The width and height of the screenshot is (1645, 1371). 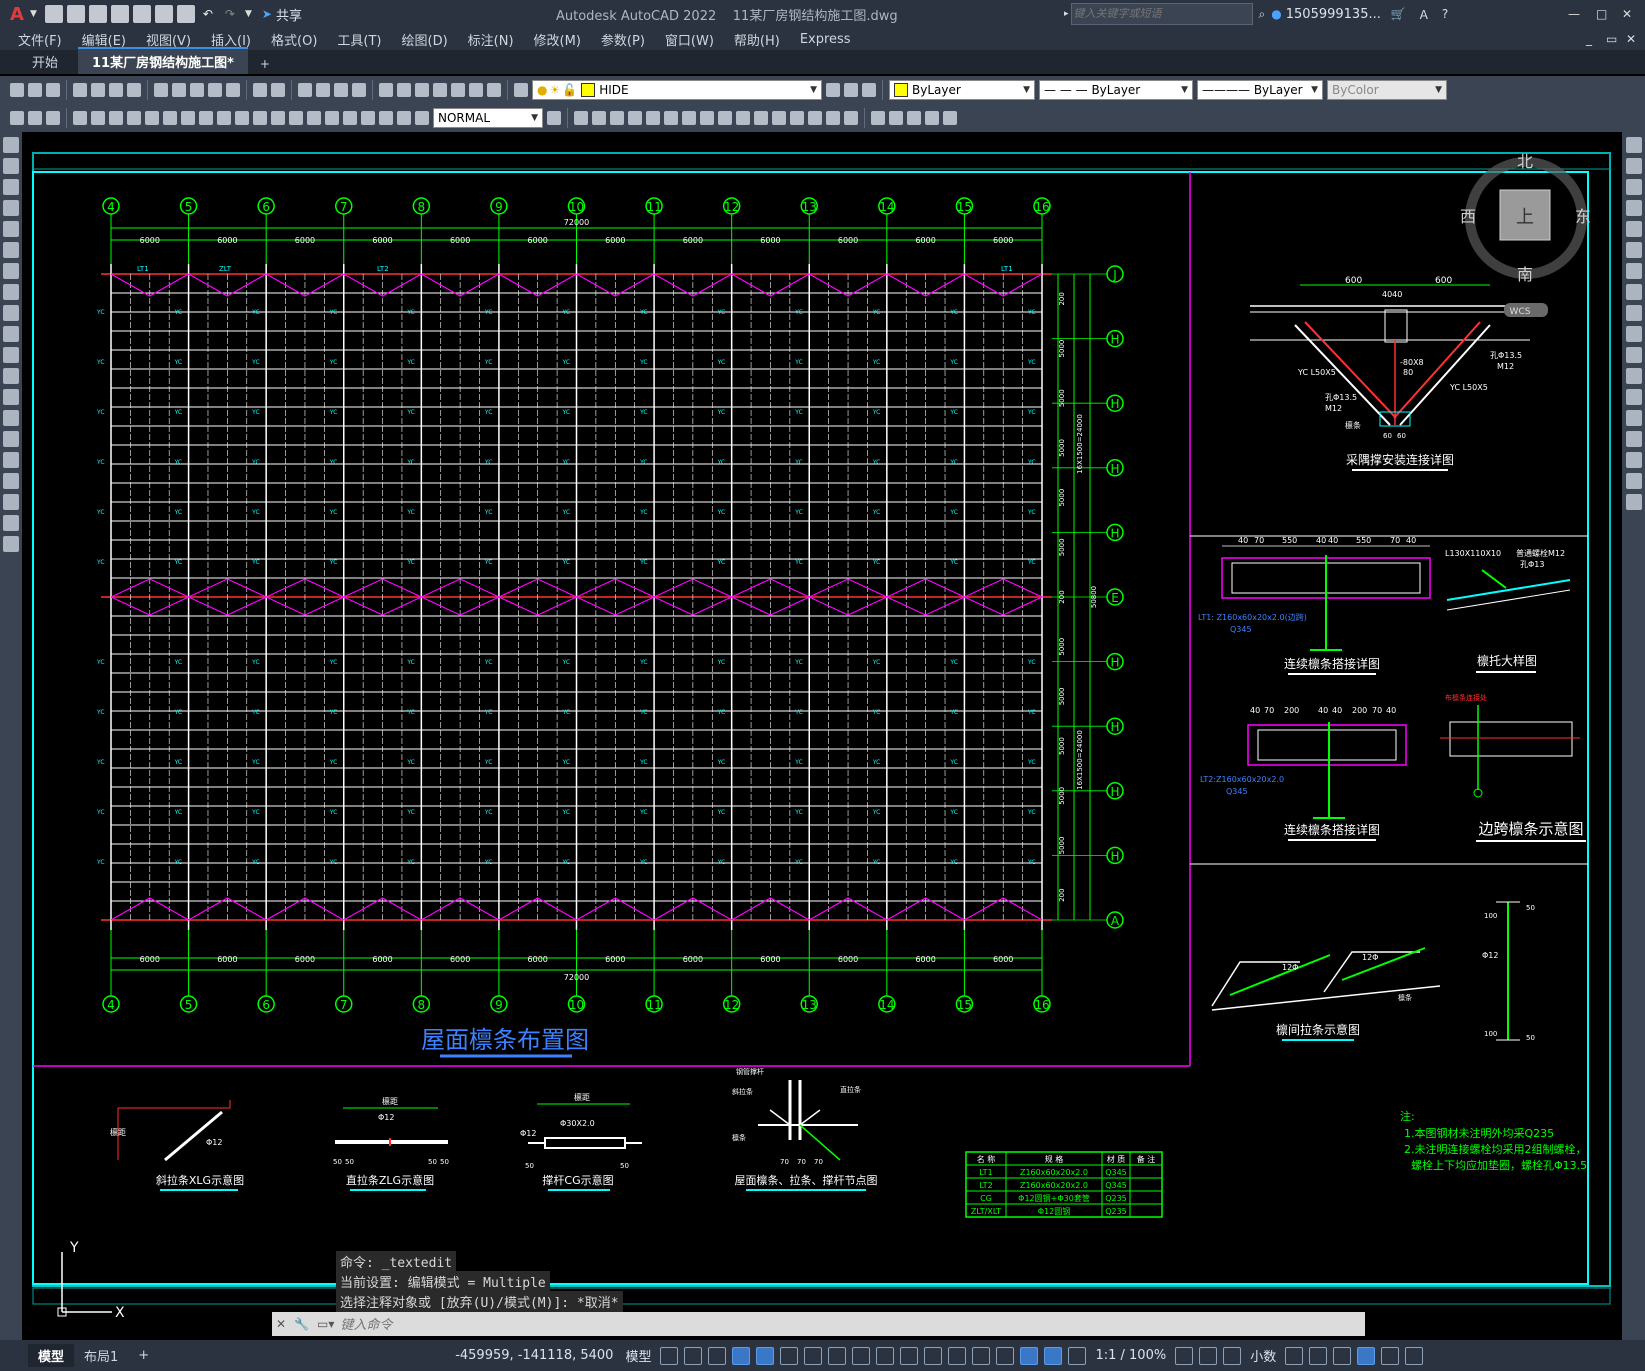 I want to click on polar-icon, so click(x=789, y=1355).